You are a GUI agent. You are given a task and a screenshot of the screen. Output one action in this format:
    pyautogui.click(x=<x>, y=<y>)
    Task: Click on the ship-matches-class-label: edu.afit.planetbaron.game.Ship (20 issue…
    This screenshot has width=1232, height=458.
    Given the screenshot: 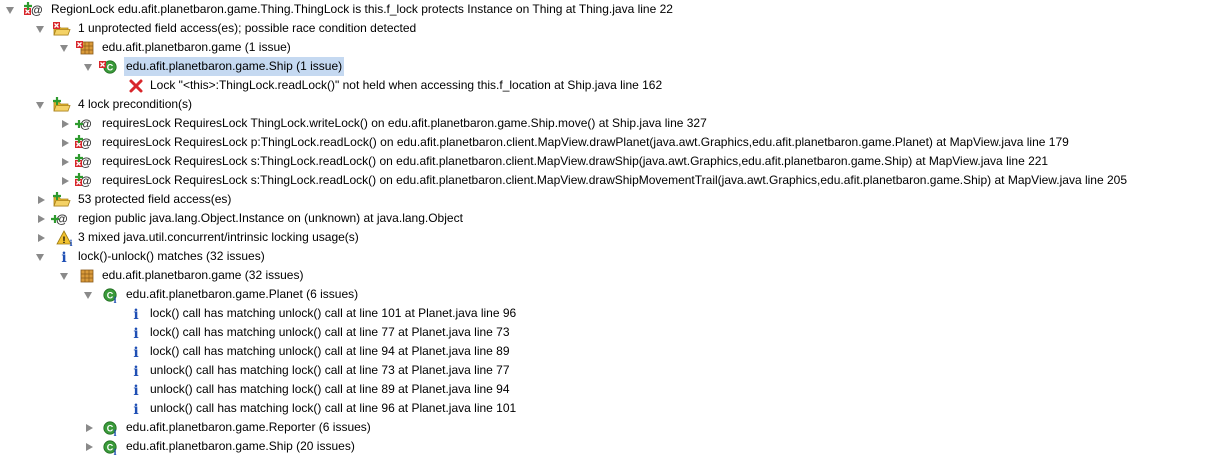 What is the action you would take?
    pyautogui.click(x=240, y=446)
    